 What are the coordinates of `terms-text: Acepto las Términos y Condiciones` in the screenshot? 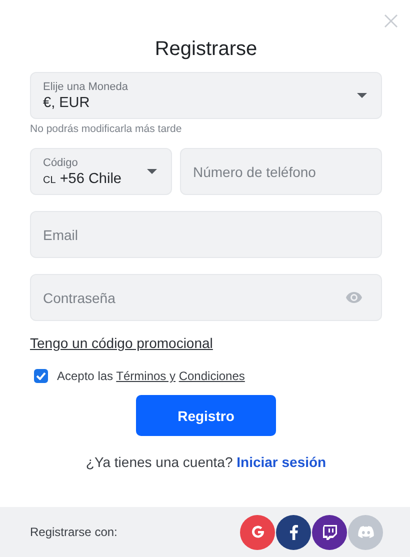 It's located at (151, 376).